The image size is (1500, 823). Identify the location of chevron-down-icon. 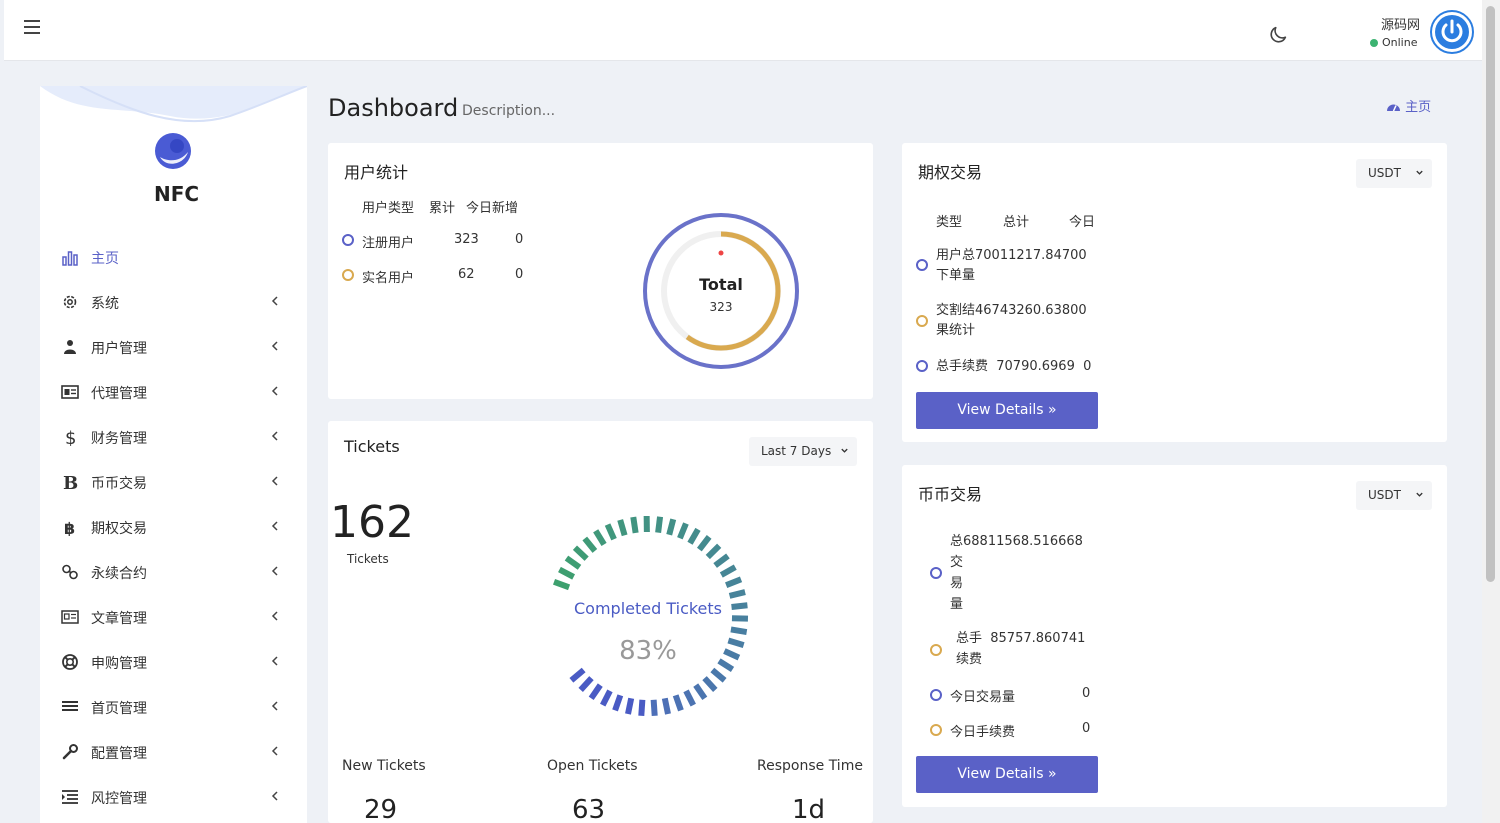
(1419, 494).